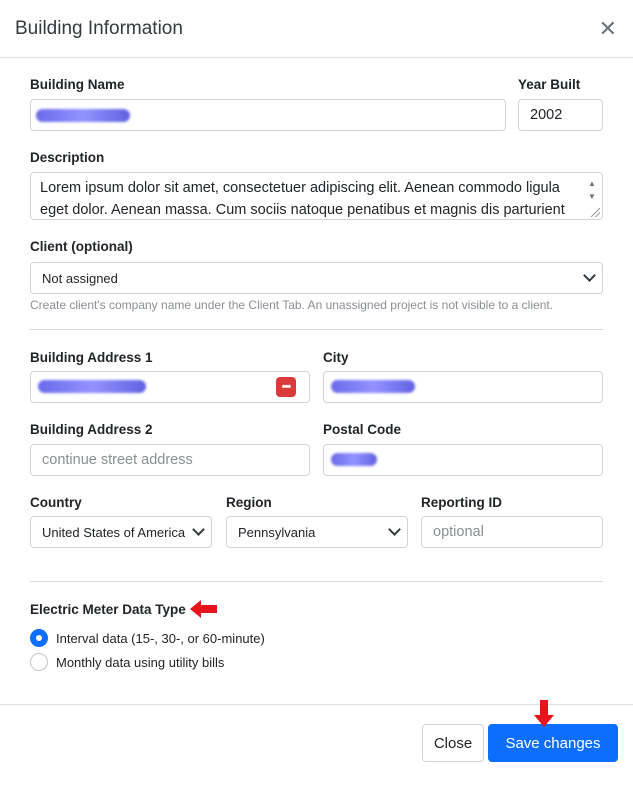  I want to click on radio-checked-icon, so click(39, 638).